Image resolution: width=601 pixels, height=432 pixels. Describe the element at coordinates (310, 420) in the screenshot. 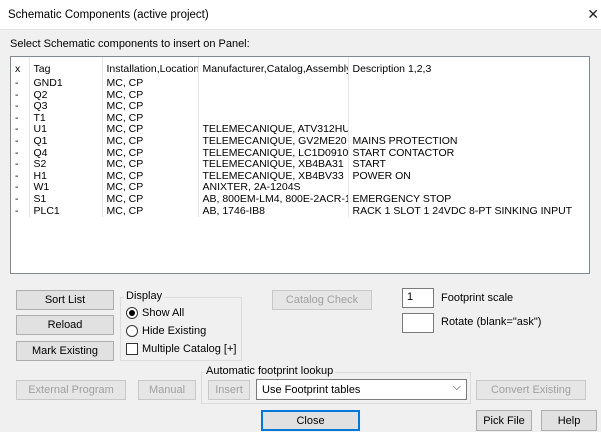

I see `close-button: Close` at that location.